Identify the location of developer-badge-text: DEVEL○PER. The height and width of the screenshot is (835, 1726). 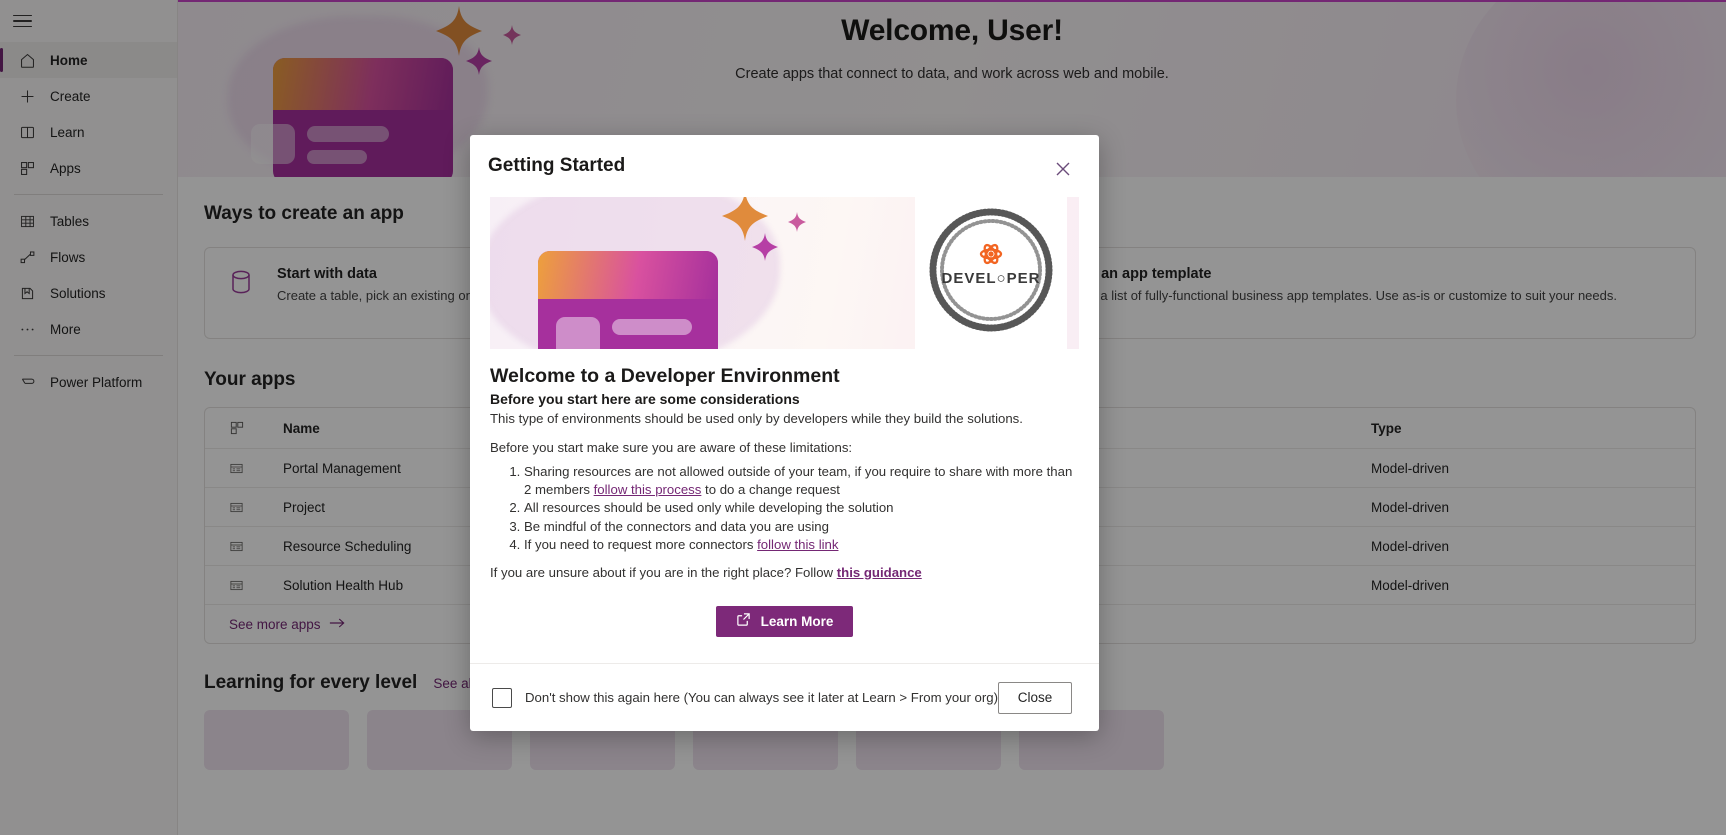
(991, 278).